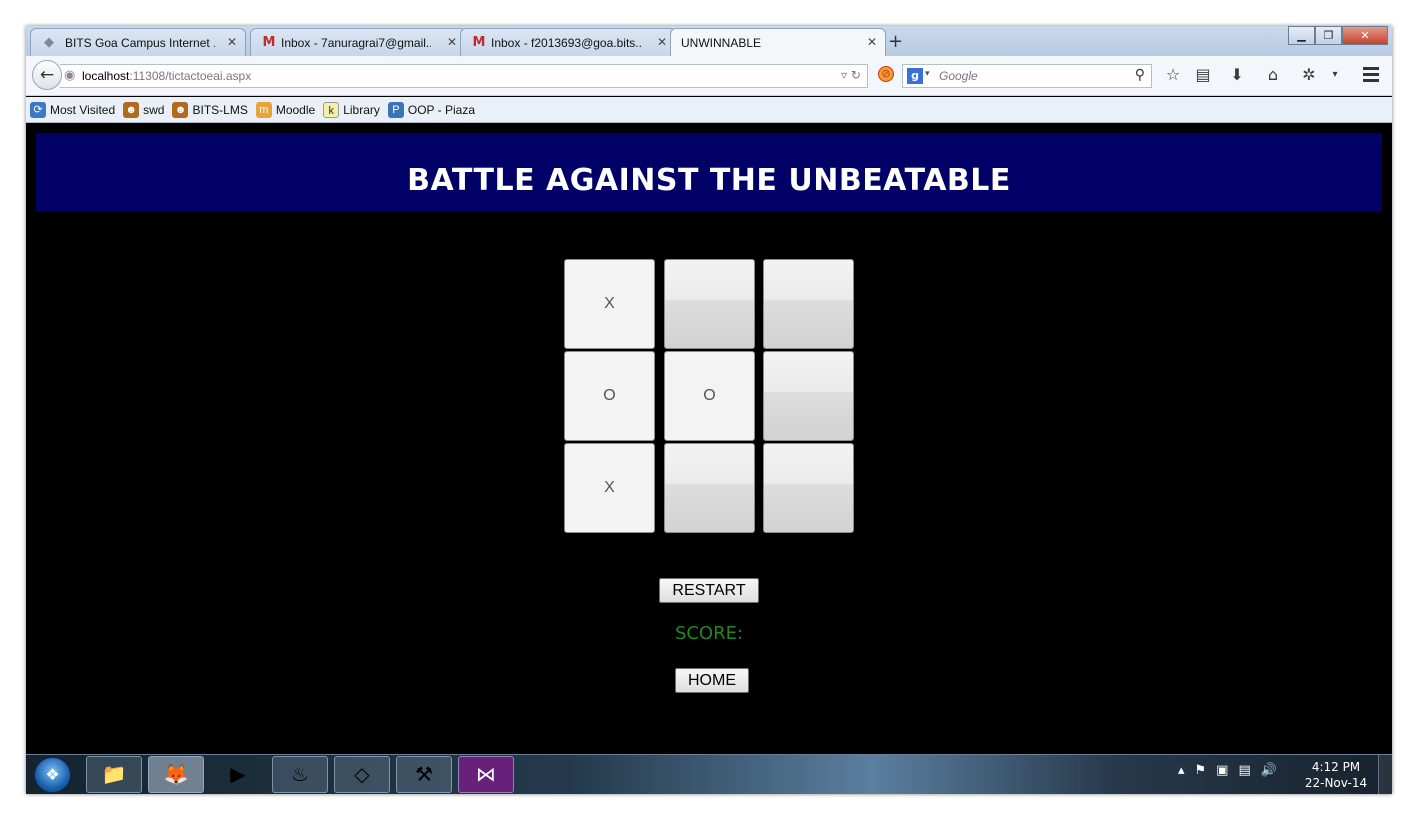  I want to click on taskbar-app-flame: ♨, so click(300, 774).